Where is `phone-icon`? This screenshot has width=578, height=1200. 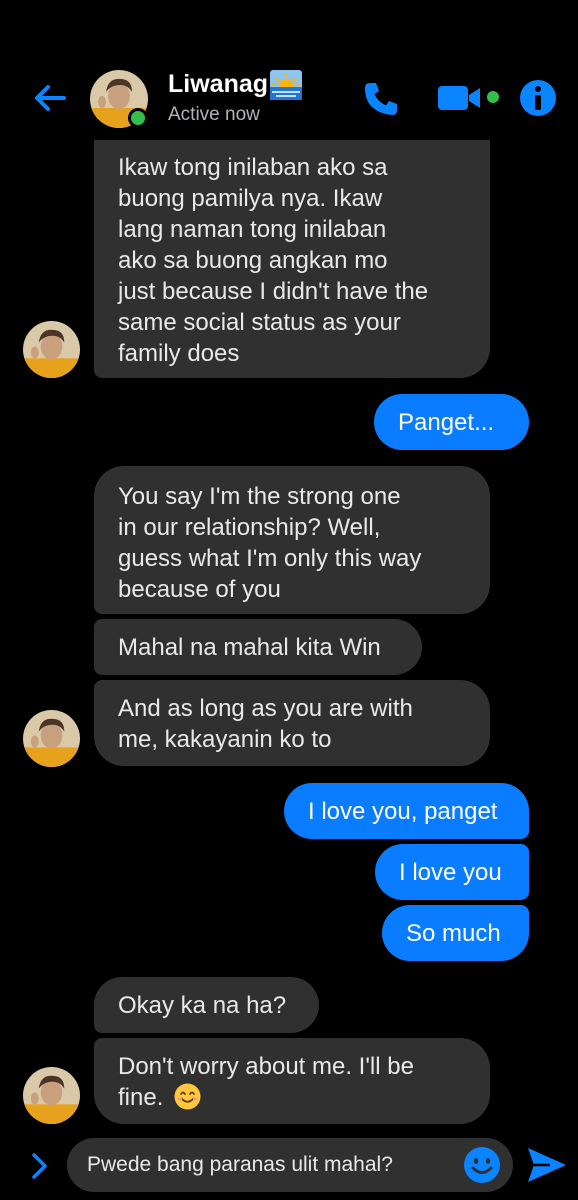
phone-icon is located at coordinates (381, 99).